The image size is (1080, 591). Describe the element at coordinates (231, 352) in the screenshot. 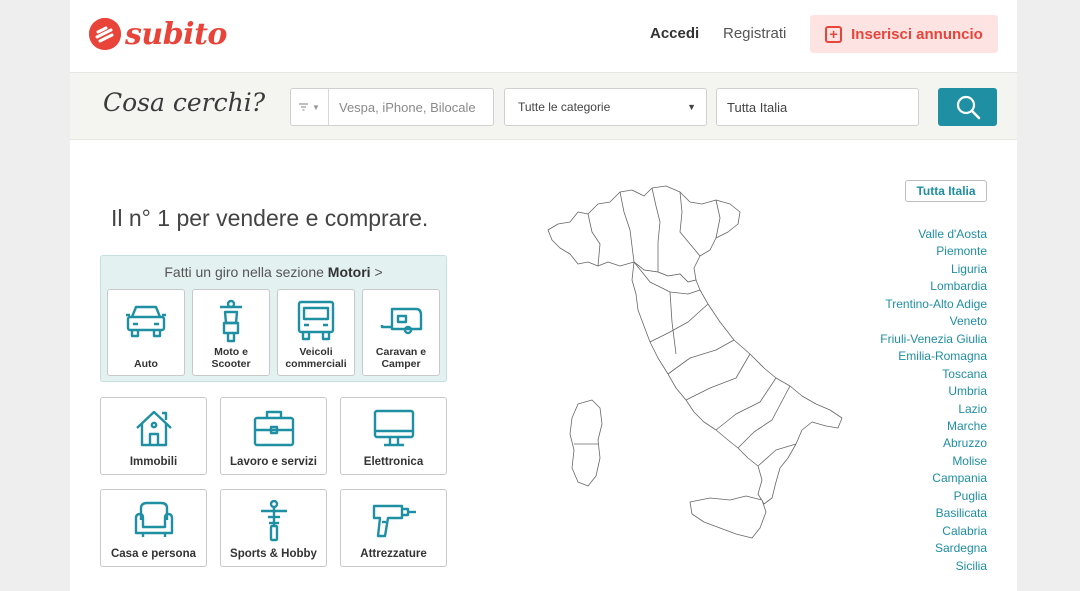

I see `category-card-label-line1: Moto e` at that location.